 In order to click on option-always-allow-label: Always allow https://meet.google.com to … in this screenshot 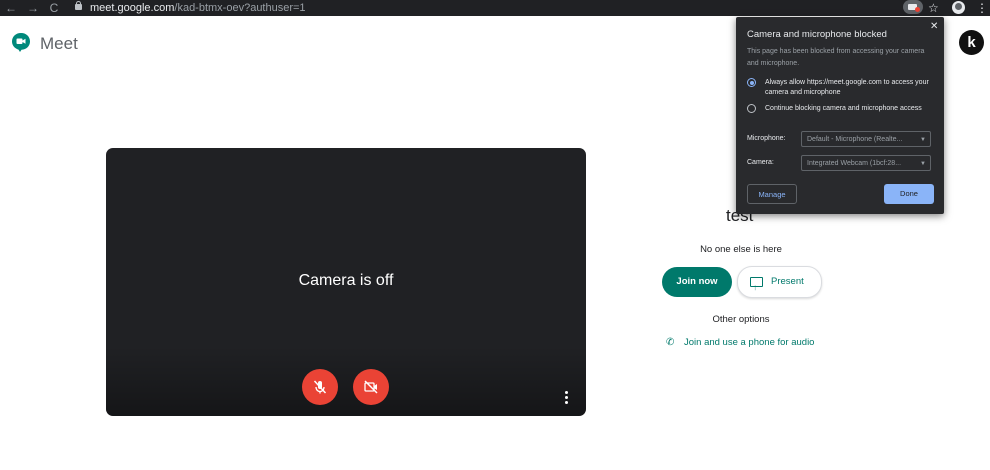, I will do `click(851, 88)`.